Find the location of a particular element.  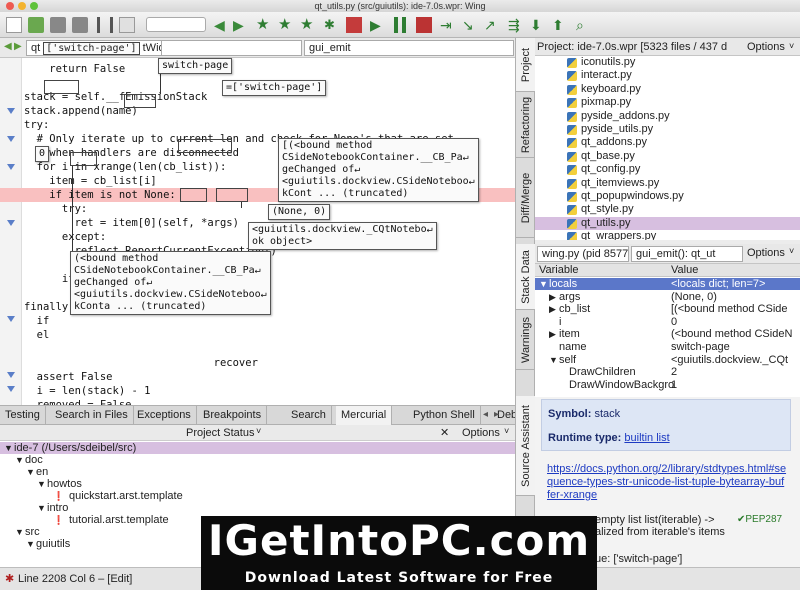

file-row: interact.py is located at coordinates (667, 75).